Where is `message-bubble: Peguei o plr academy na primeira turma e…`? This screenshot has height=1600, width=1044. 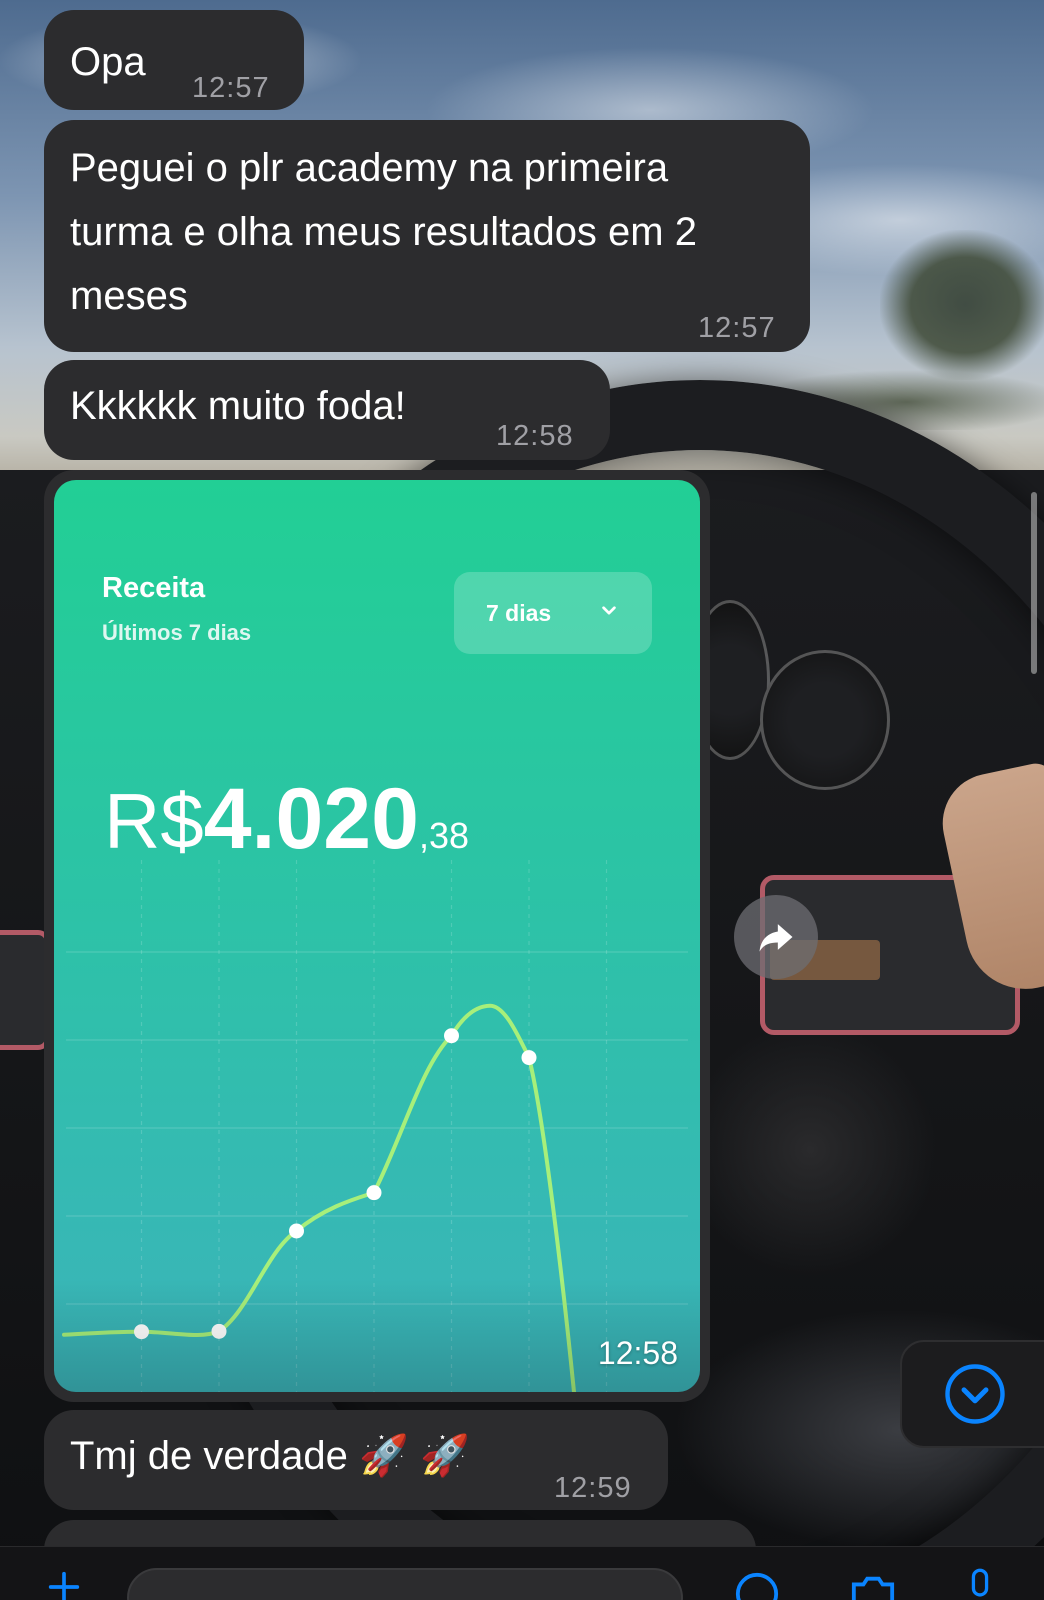 message-bubble: Peguei o plr academy na primeira turma e… is located at coordinates (427, 236).